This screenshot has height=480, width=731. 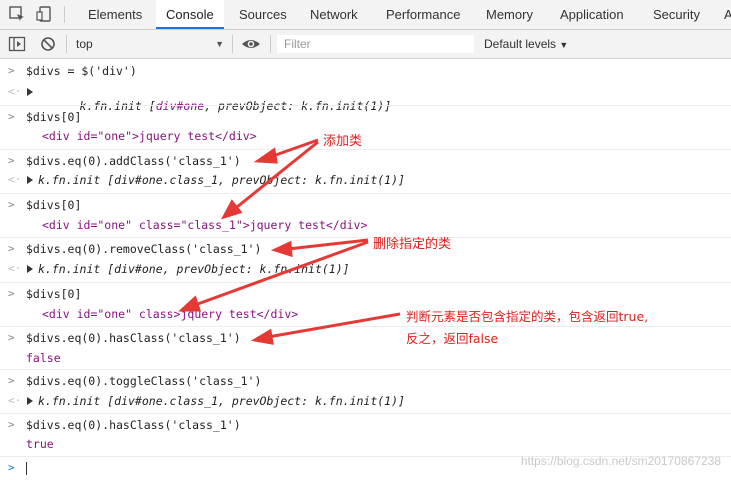 I want to click on device-toolbar-icon, so click(x=45, y=14).